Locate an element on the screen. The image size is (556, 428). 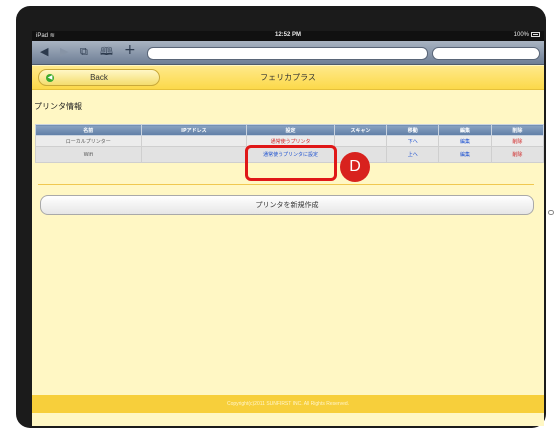
column-header-name: 名前 is located at coordinates (88, 130).